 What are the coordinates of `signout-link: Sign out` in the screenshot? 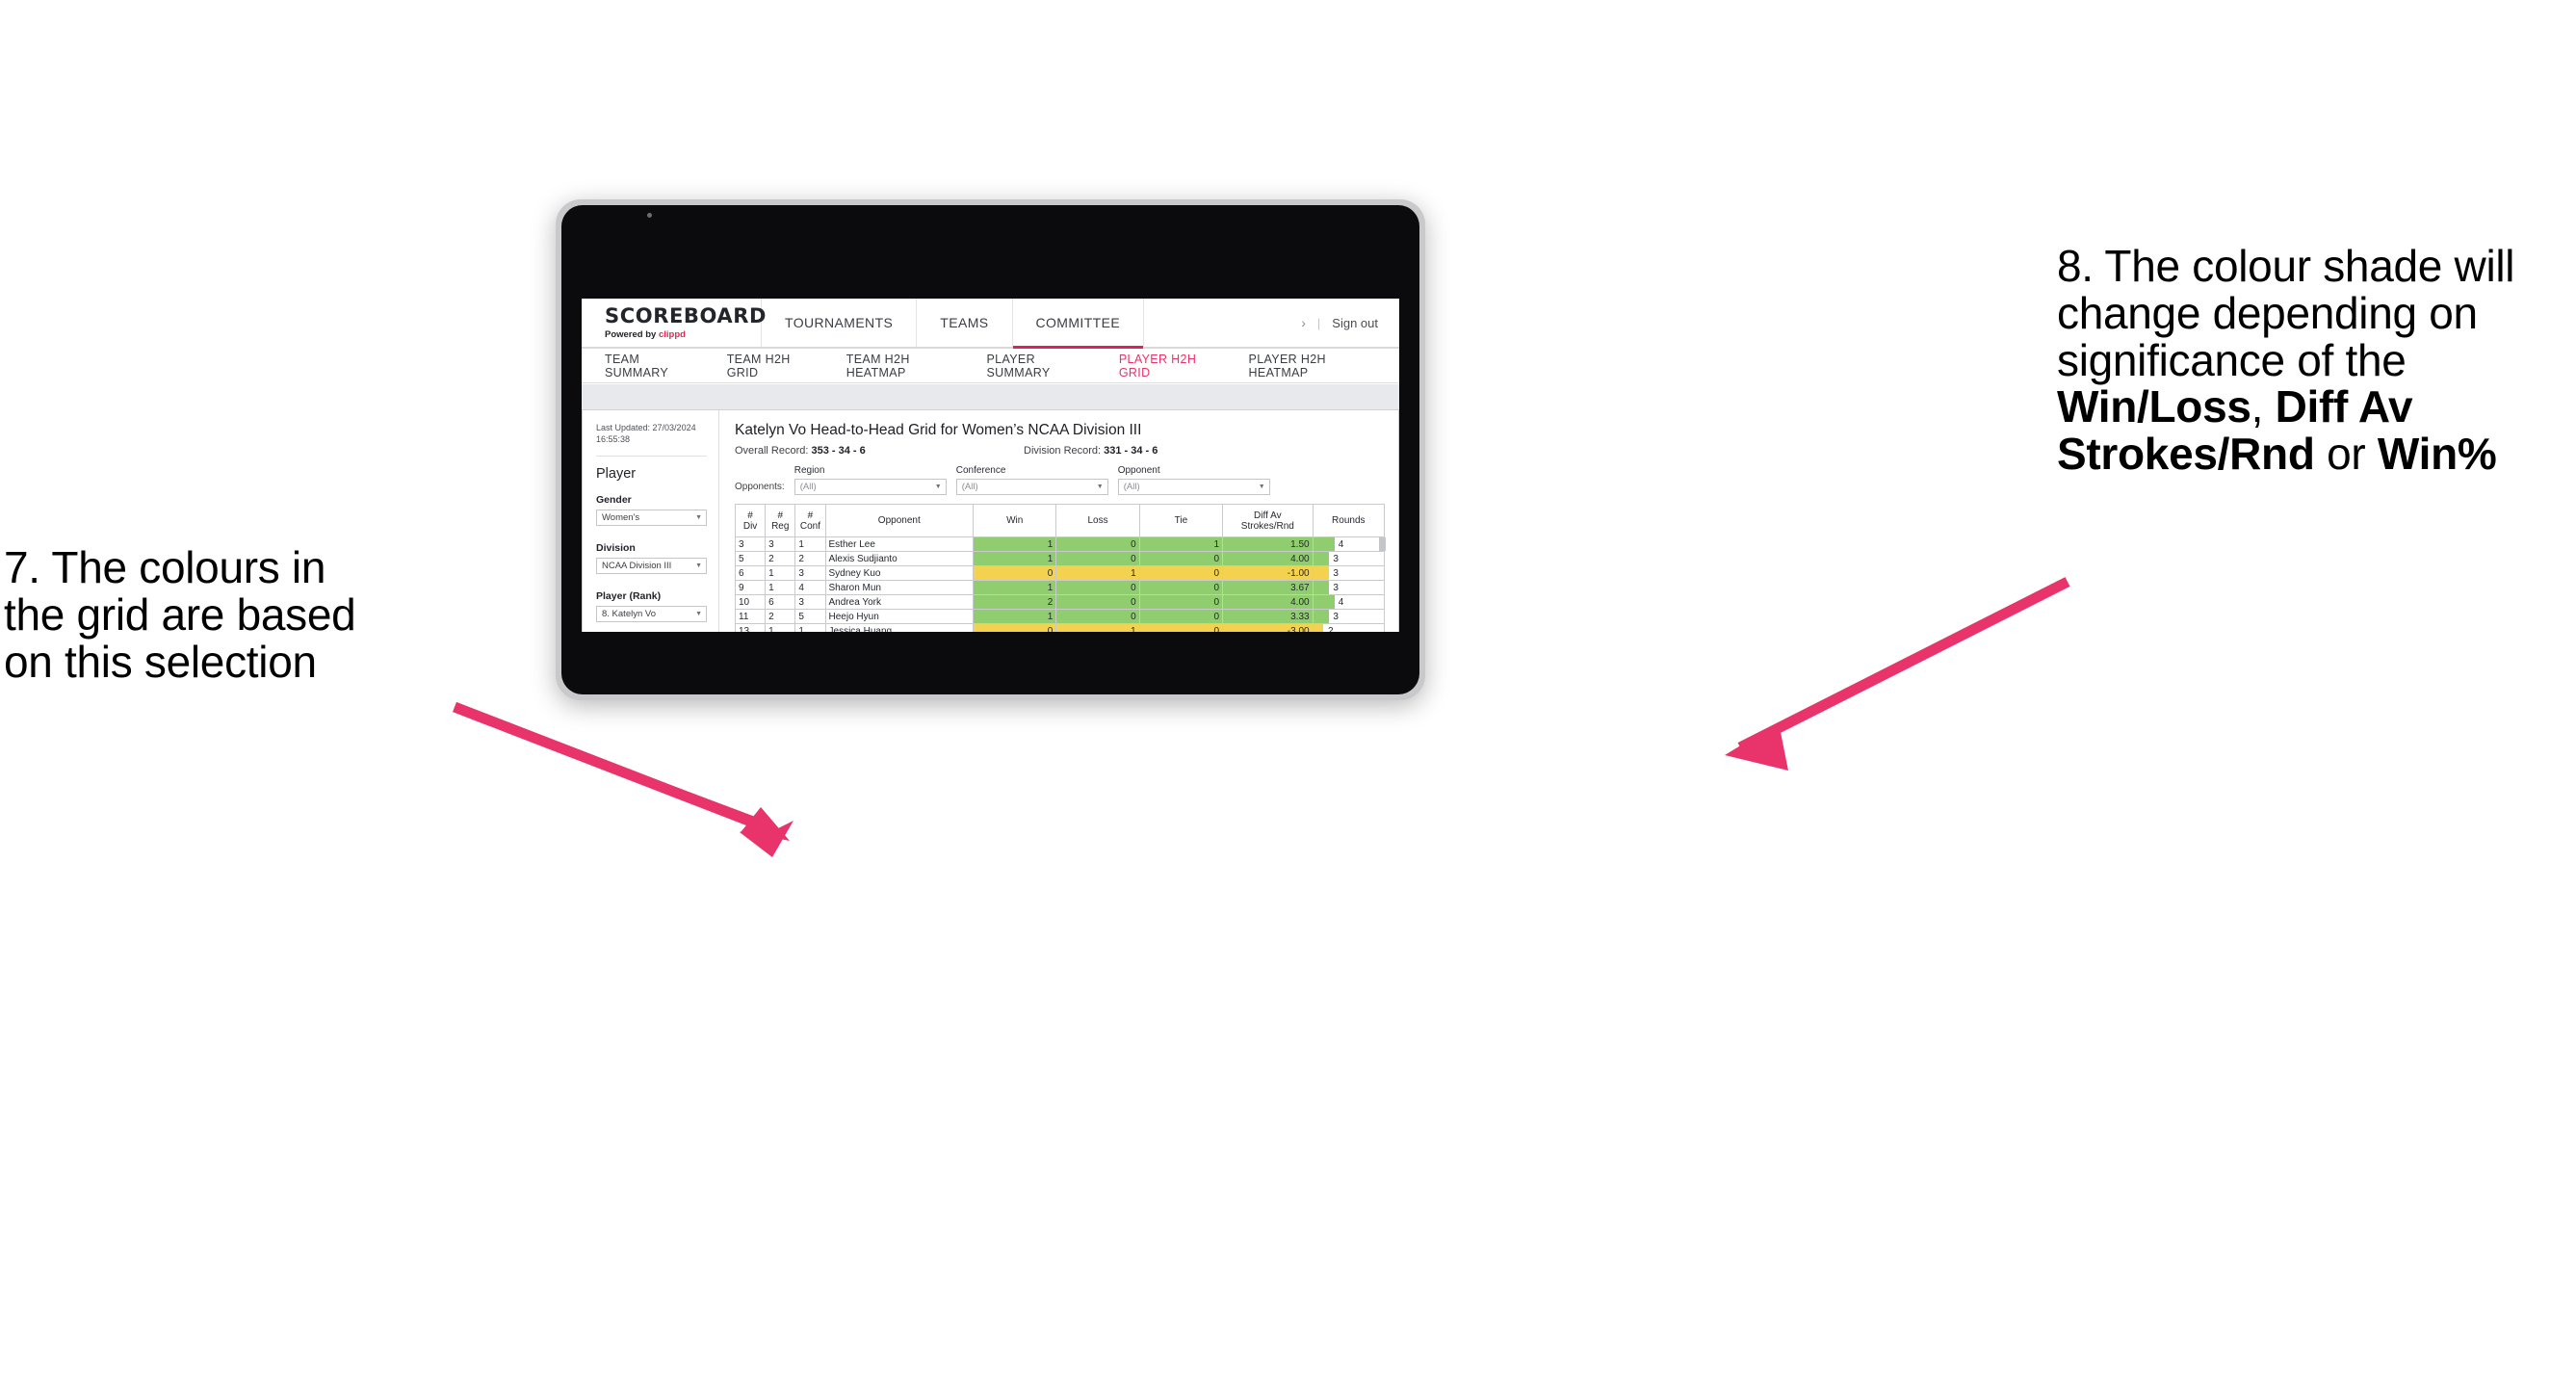 It's located at (1355, 323).